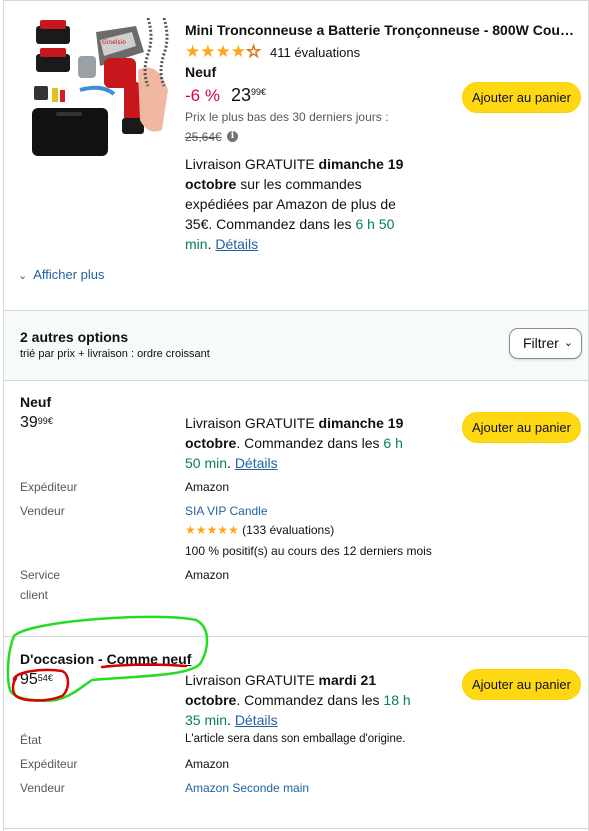 The image size is (589, 831). Describe the element at coordinates (36, 402) in the screenshot. I see `offer-condition: Neuf` at that location.